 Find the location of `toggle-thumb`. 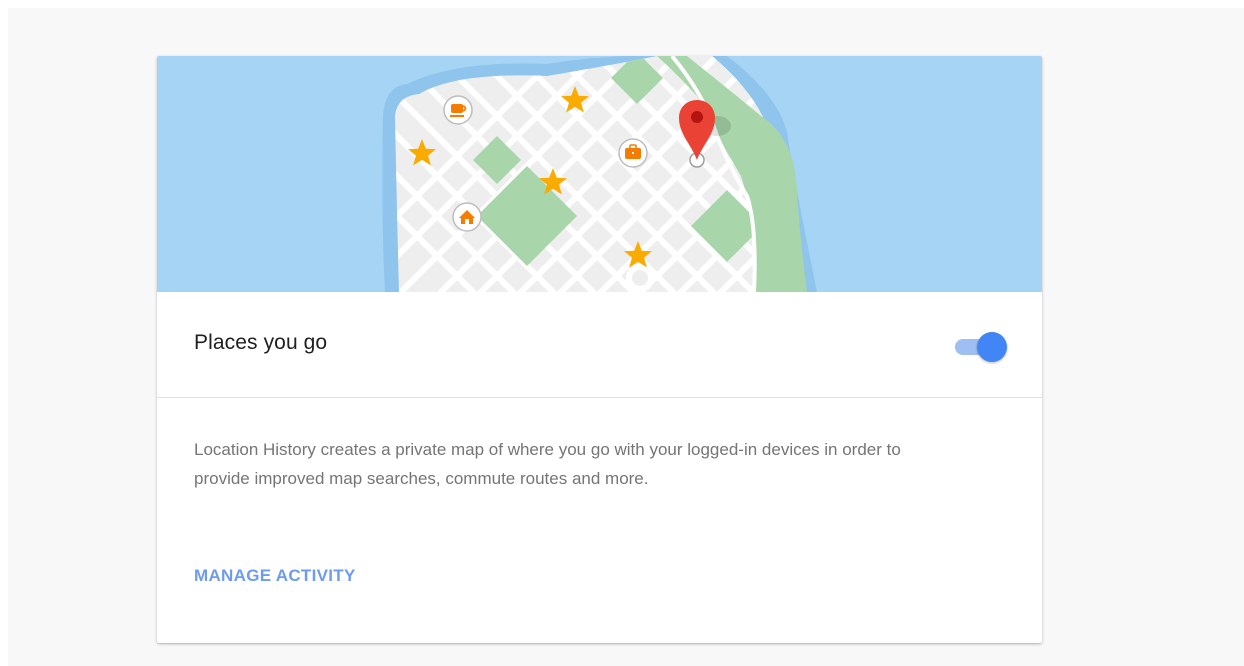

toggle-thumb is located at coordinates (992, 347).